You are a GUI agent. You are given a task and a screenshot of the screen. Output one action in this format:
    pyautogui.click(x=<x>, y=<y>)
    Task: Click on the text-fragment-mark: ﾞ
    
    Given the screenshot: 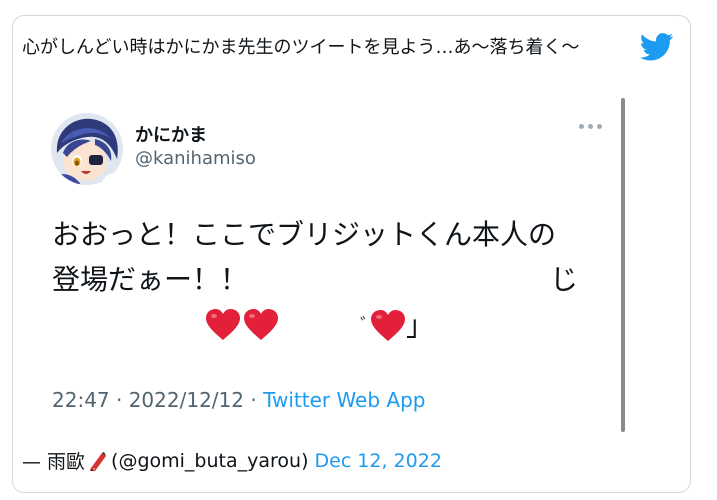 What is the action you would take?
    pyautogui.click(x=365, y=326)
    